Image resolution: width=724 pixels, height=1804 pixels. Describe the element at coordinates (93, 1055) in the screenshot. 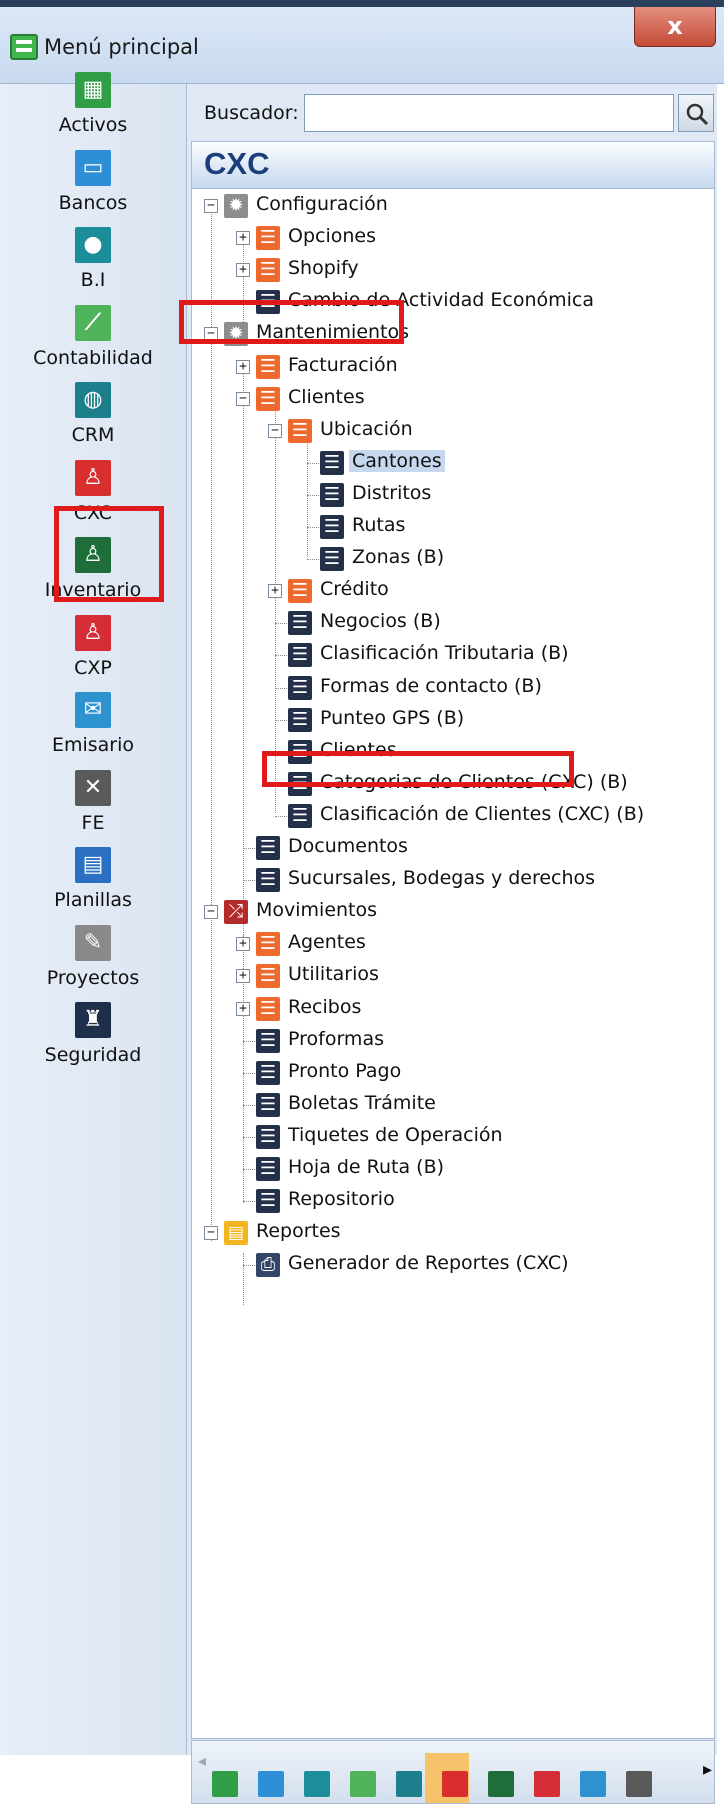

I see `sidebar-item-label: Seguridad` at that location.